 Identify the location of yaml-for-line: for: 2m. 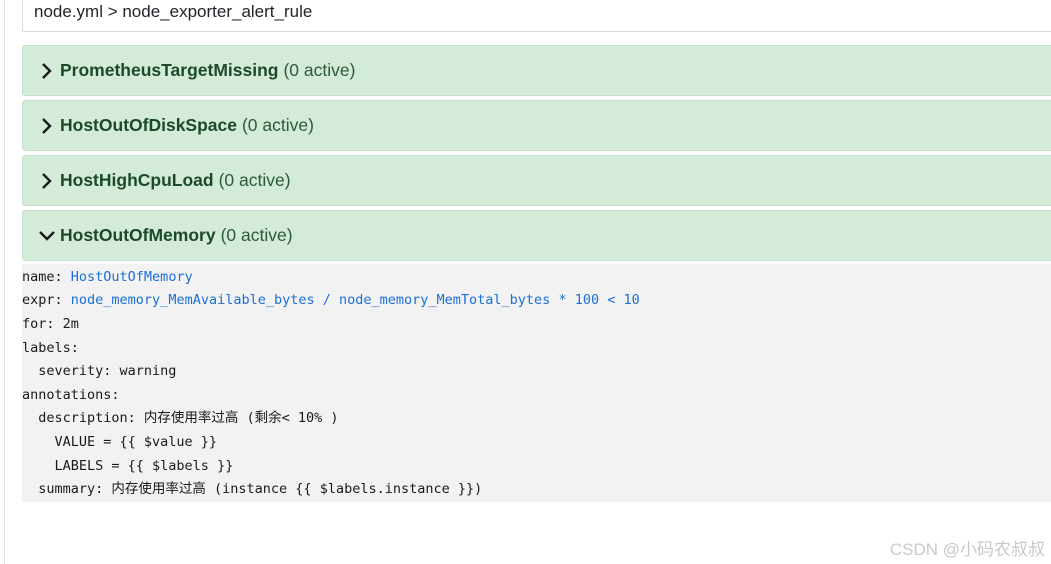
(50, 324).